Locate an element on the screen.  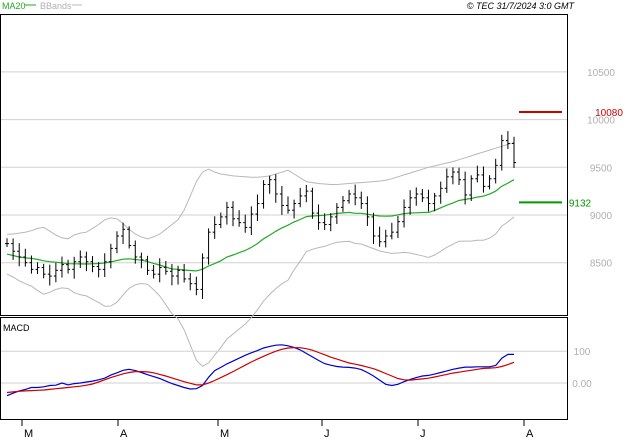
price-y-tick-label: 10500 is located at coordinates (601, 73).